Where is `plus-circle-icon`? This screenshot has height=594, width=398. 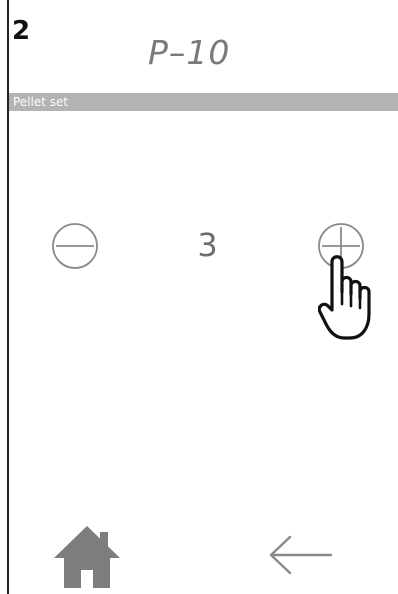
plus-circle-icon is located at coordinates (341, 246).